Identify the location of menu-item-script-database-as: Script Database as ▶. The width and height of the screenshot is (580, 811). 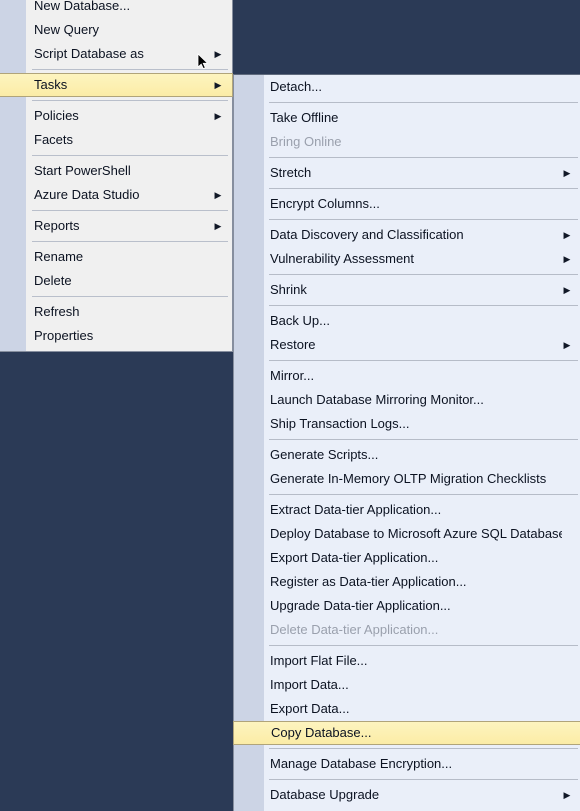
(116, 54).